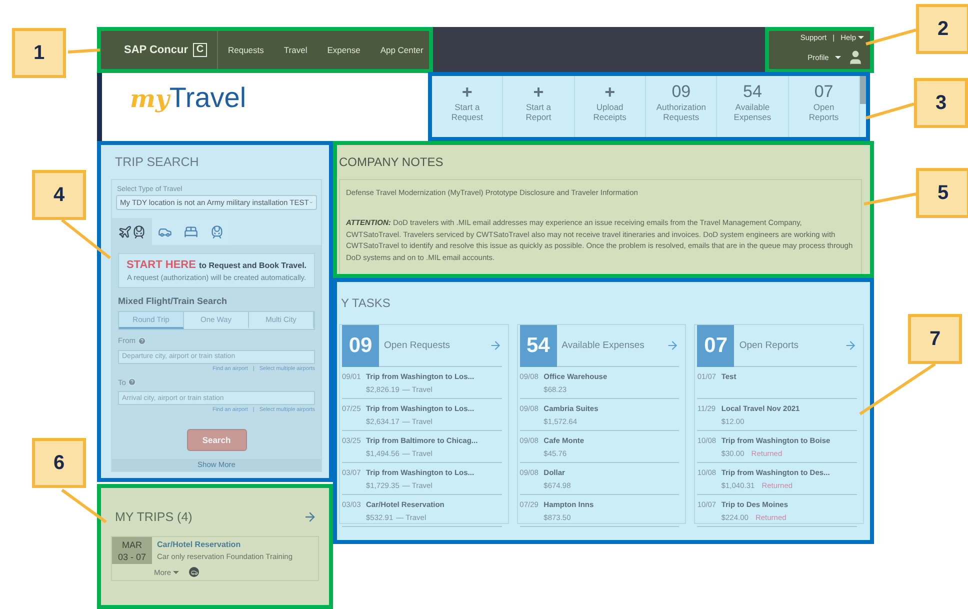  What do you see at coordinates (235, 544) in the screenshot?
I see `trip-title-link: Car/Hotel Reservation` at bounding box center [235, 544].